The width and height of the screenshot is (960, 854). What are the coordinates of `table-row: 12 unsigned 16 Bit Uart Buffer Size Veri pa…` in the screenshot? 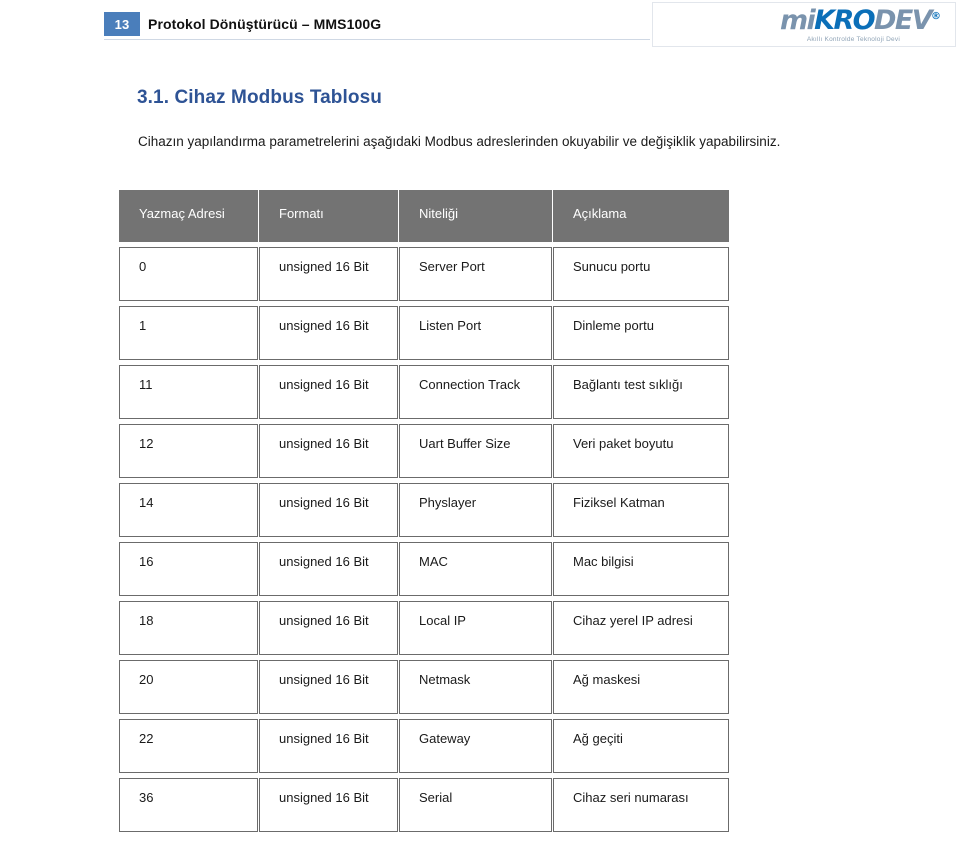 It's located at (424, 451).